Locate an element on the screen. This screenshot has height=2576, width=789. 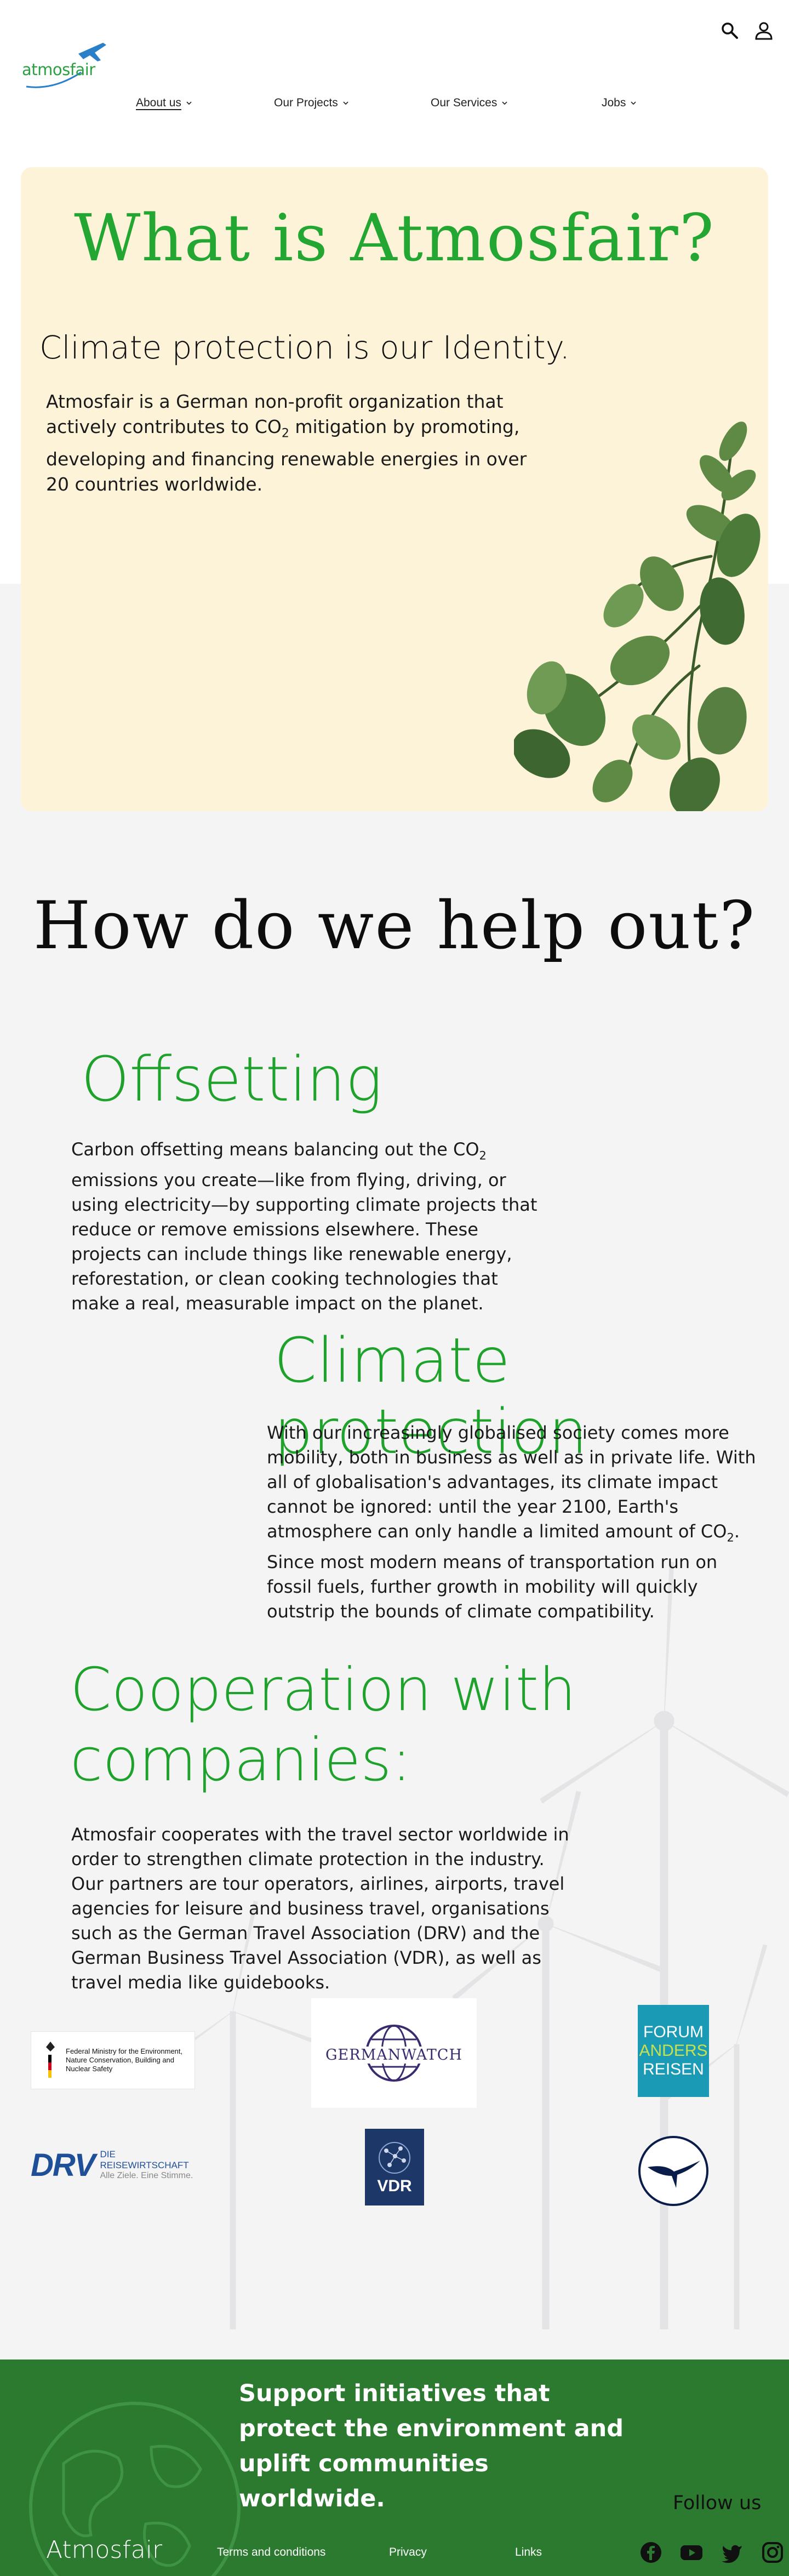
climate-body-sub: 2 is located at coordinates (730, 1538).